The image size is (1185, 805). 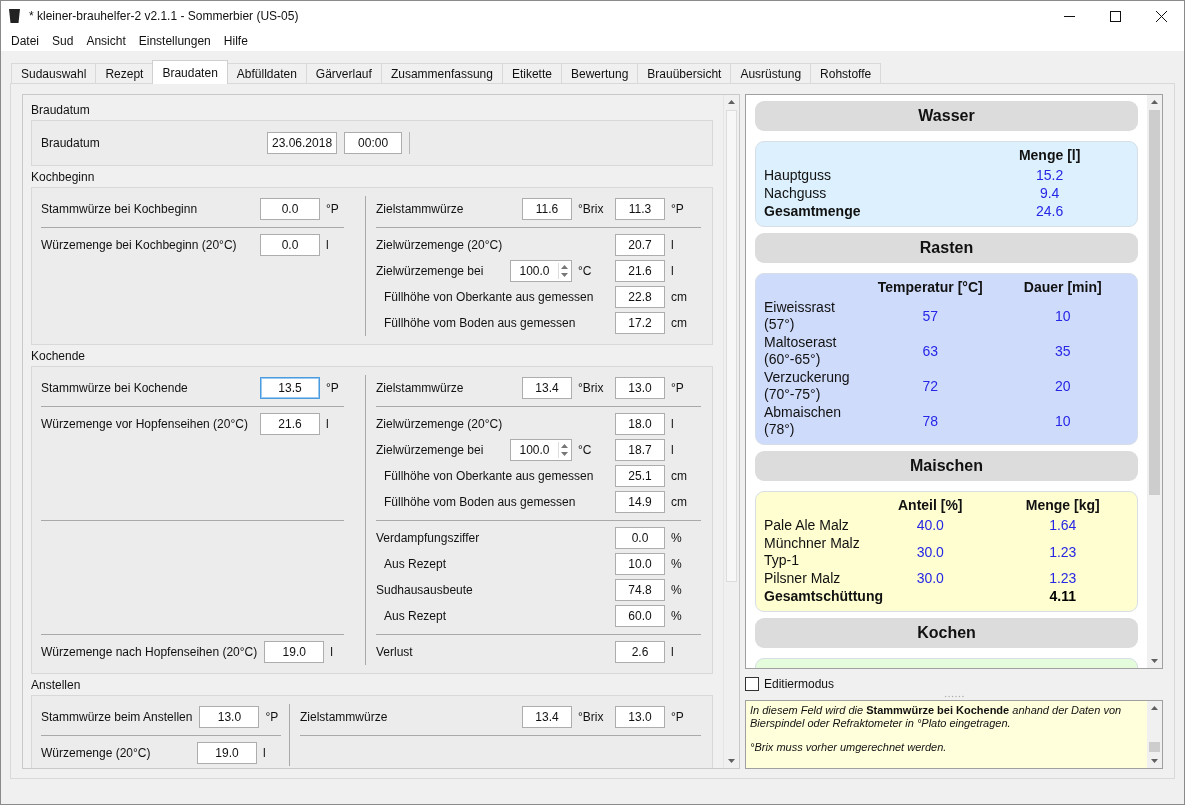 What do you see at coordinates (812, 552) in the screenshot?
I see `row-label: Münchner Malz Typ-1` at bounding box center [812, 552].